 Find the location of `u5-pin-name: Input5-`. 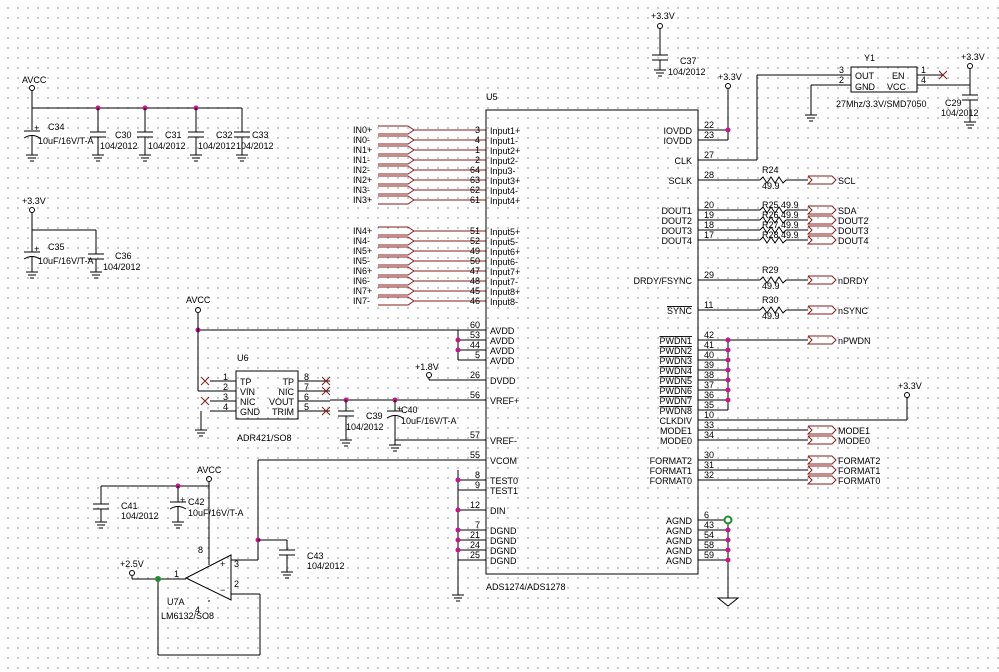

u5-pin-name: Input5- is located at coordinates (504, 242).